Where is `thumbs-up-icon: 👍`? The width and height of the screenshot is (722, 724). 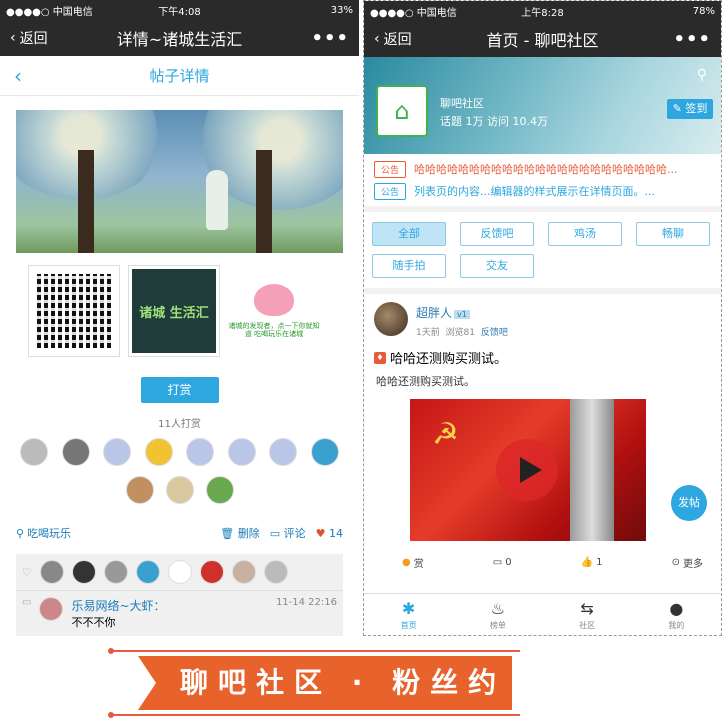 thumbs-up-icon: 👍 is located at coordinates (587, 562).